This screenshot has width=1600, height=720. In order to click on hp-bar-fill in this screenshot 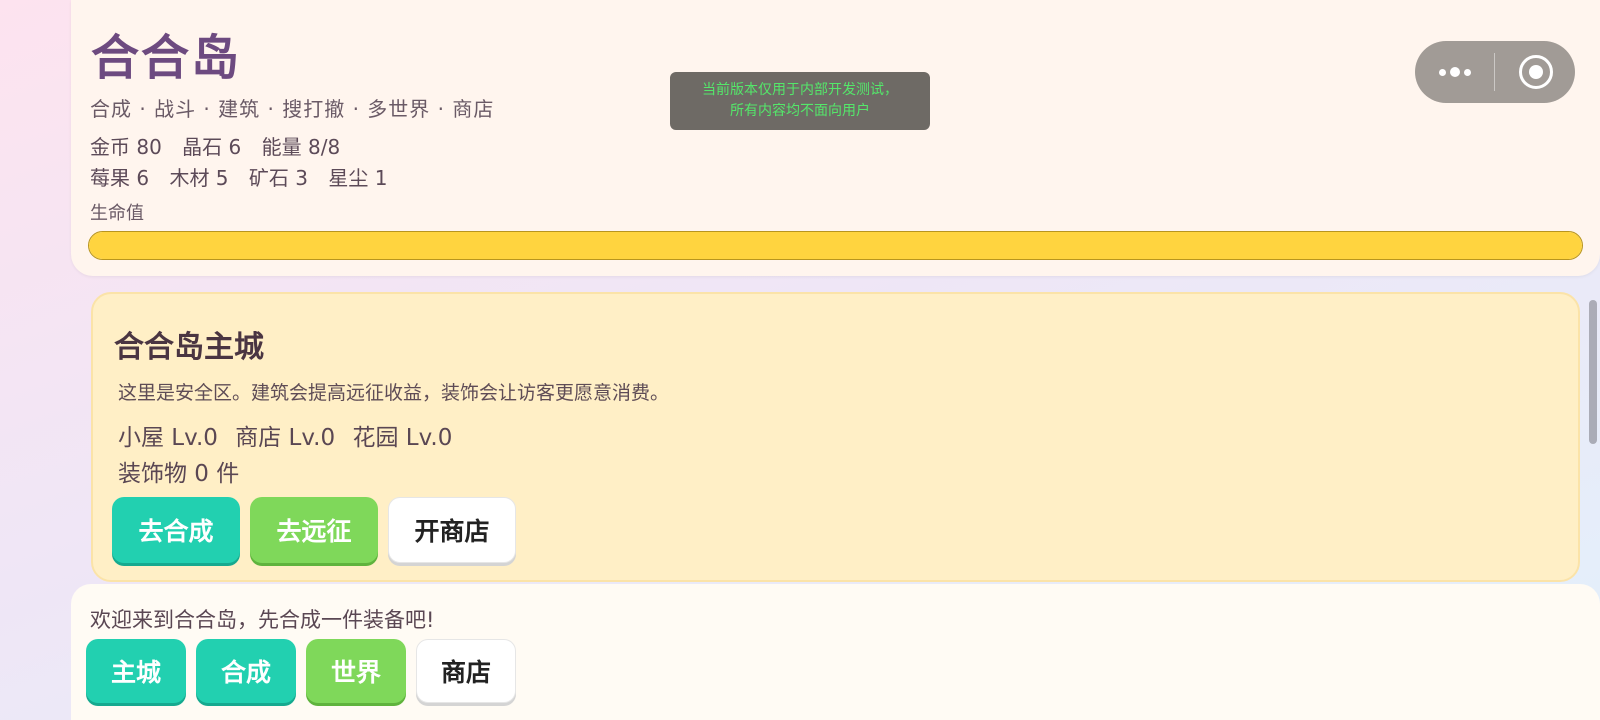, I will do `click(835, 245)`.